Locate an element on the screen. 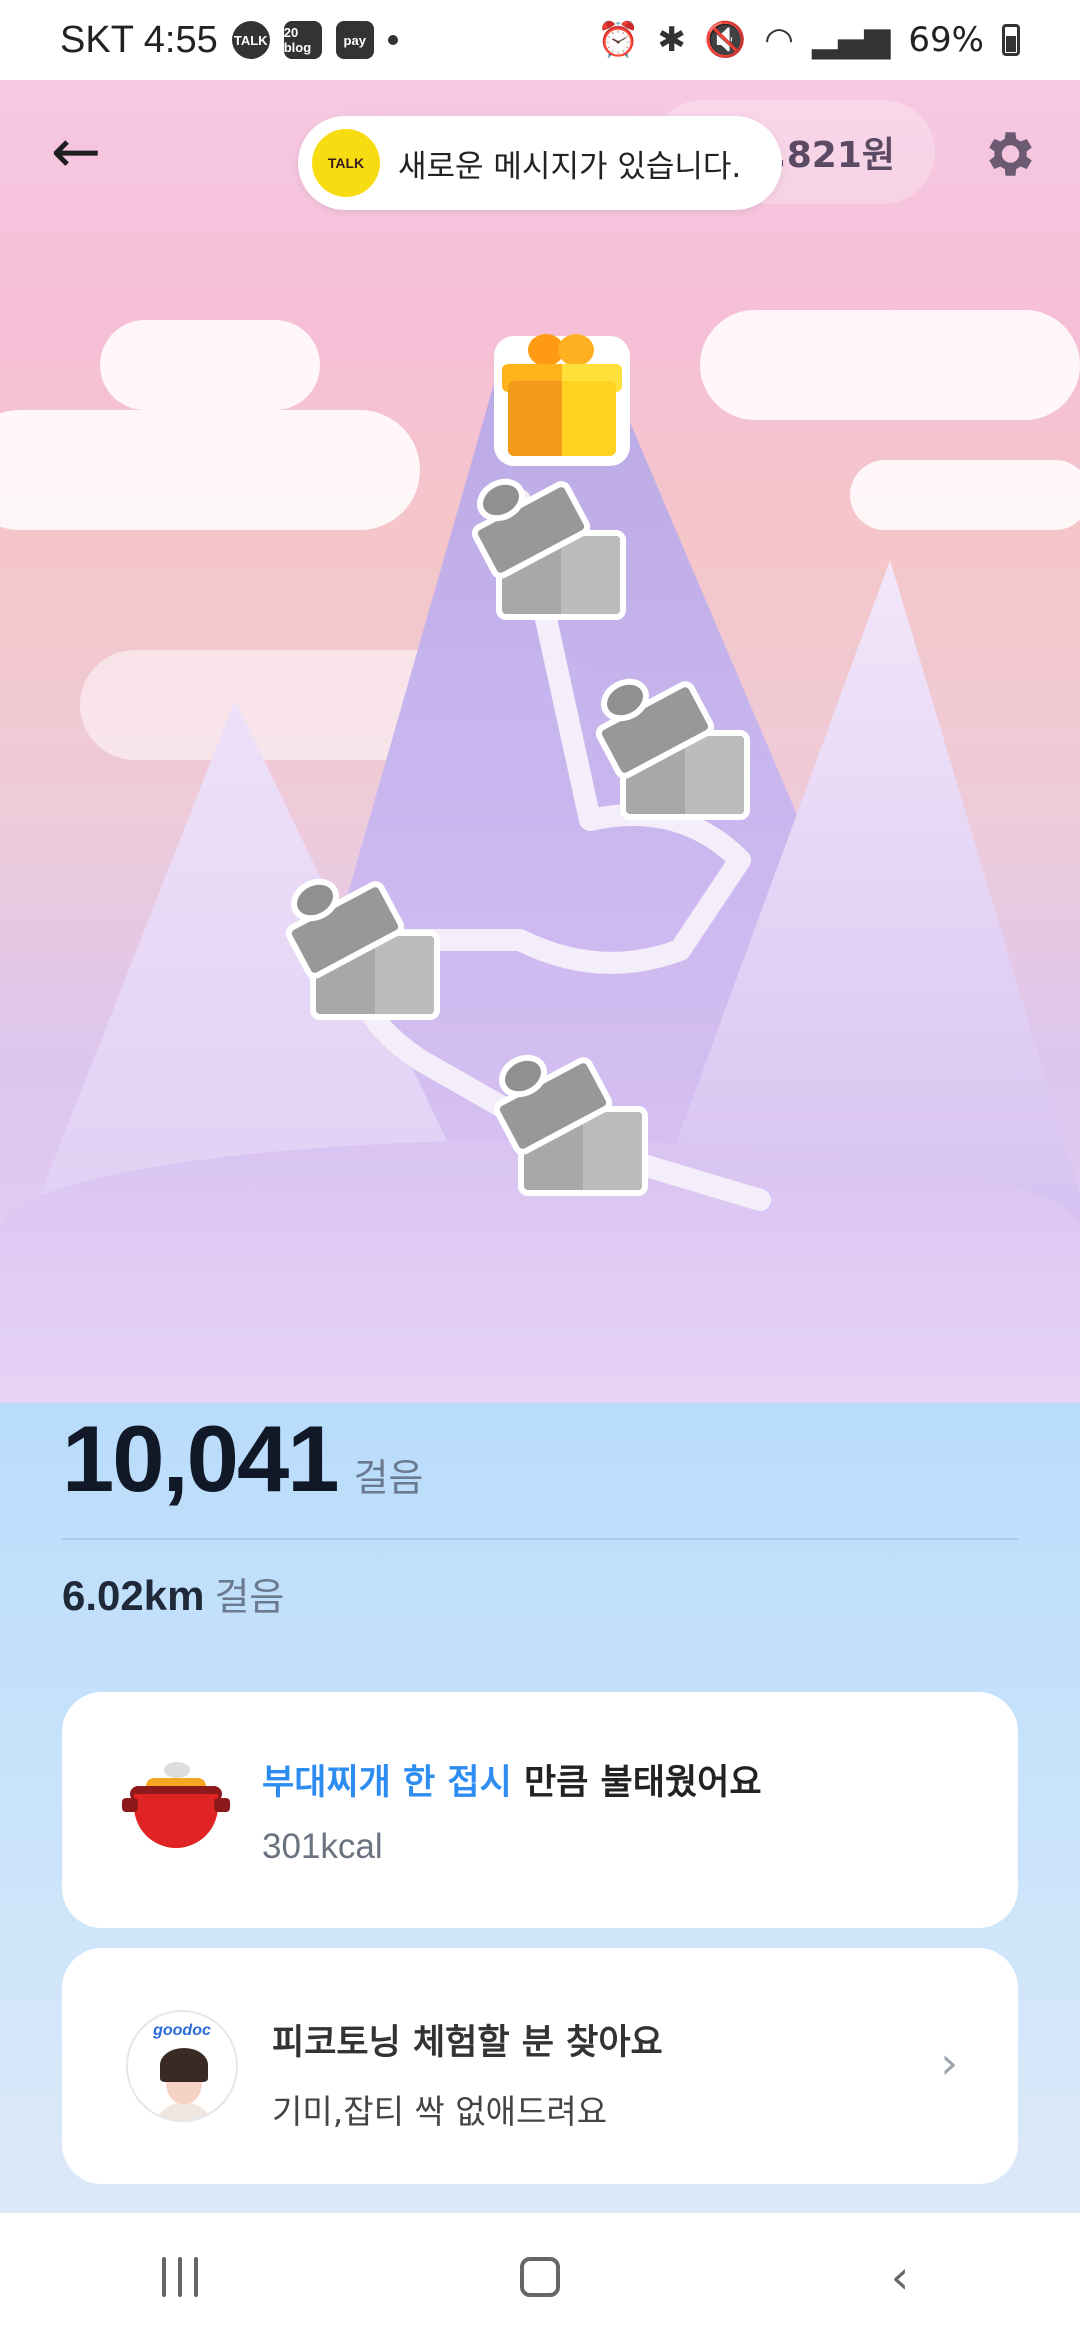  food-highlight: 부대찌개 한 접시 is located at coordinates (387, 1783).